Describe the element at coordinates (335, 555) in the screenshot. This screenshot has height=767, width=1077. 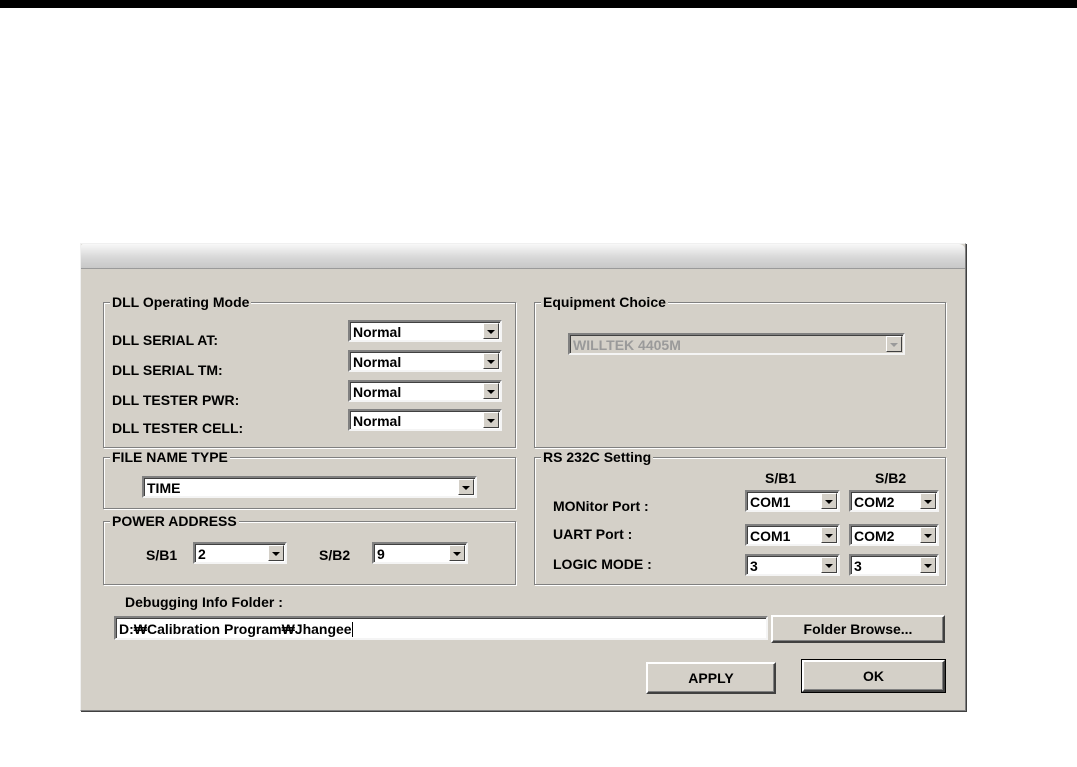
I see `power-sb2-label: S/B2` at that location.